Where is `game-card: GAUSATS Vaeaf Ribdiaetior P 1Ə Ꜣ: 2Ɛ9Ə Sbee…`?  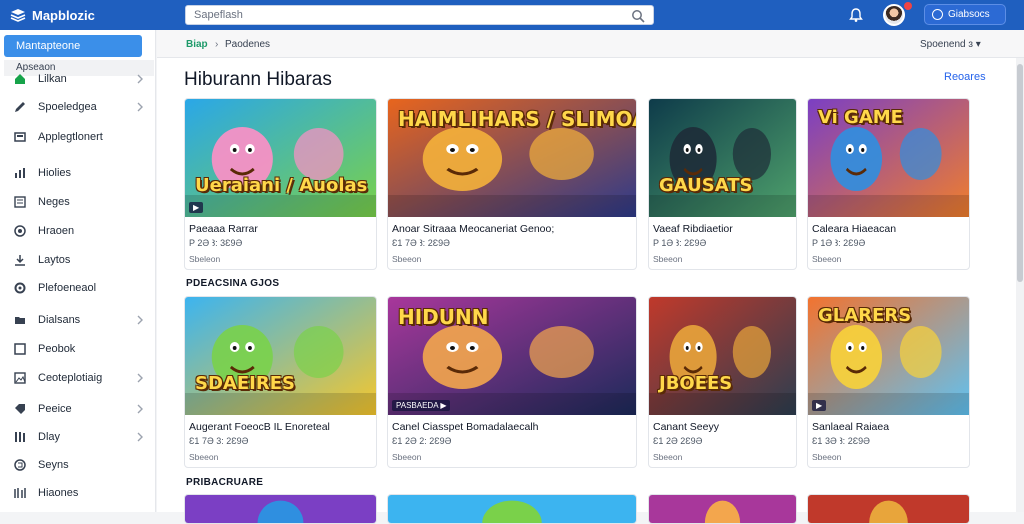 game-card: GAUSATS Vaeaf Ribdiaetior P 1Ə Ꜣ: 2Ɛ9Ə Sbee… is located at coordinates (722, 184).